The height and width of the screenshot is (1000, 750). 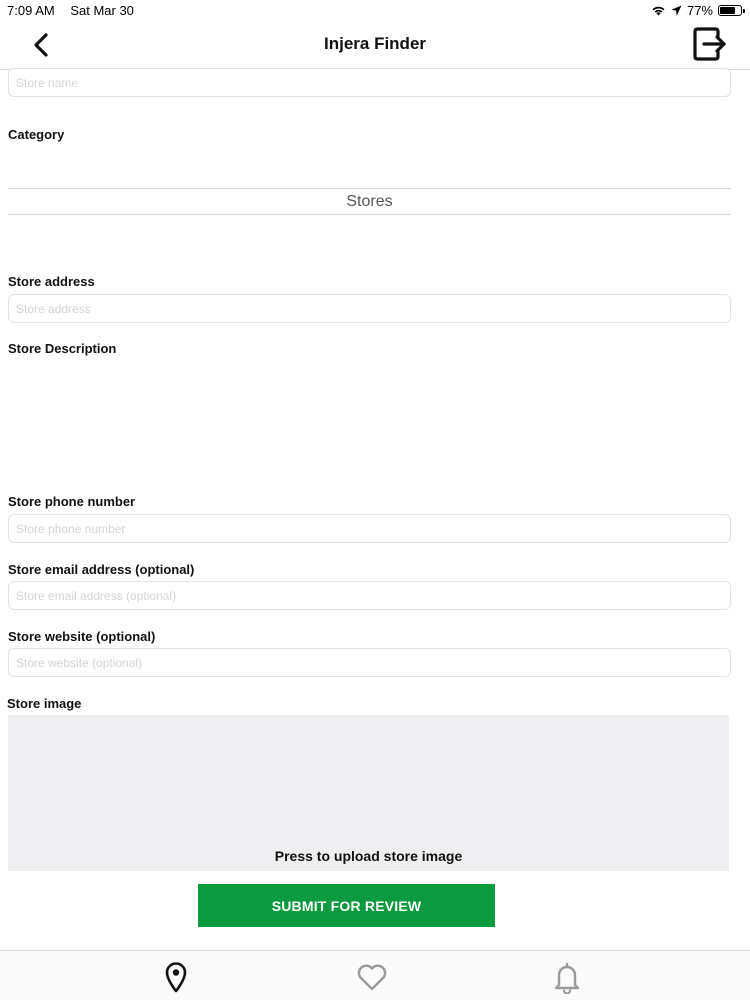 I want to click on map-pin-icon, so click(x=176, y=977).